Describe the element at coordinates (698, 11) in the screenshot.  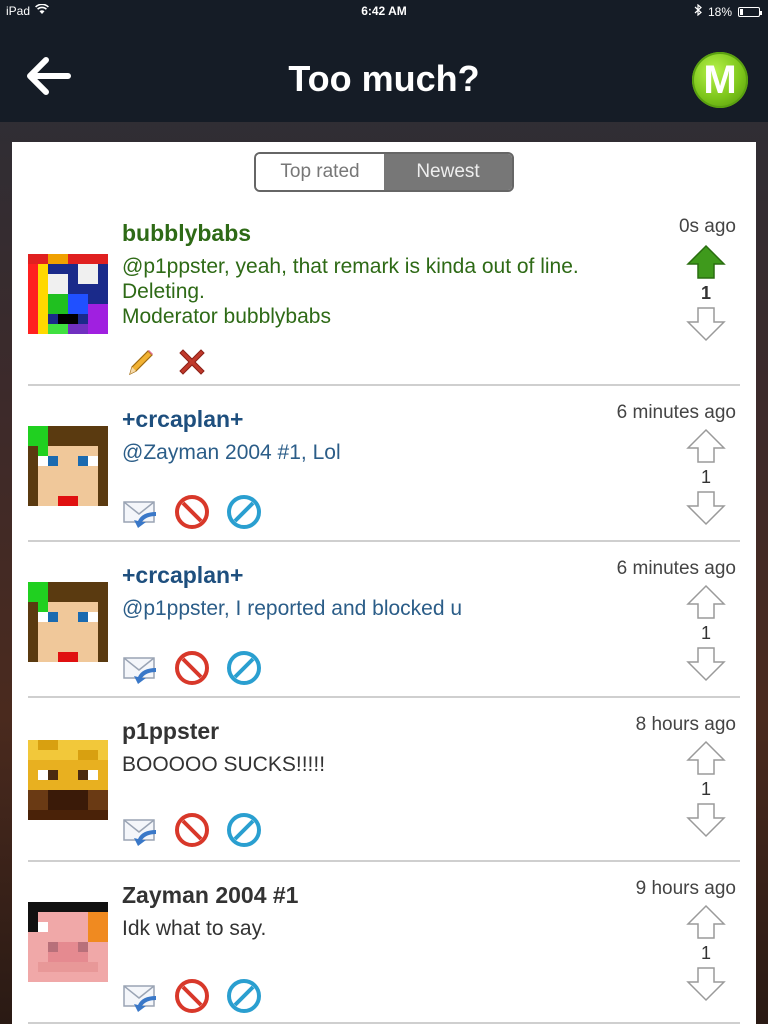
I see `bluetooth-icon` at that location.